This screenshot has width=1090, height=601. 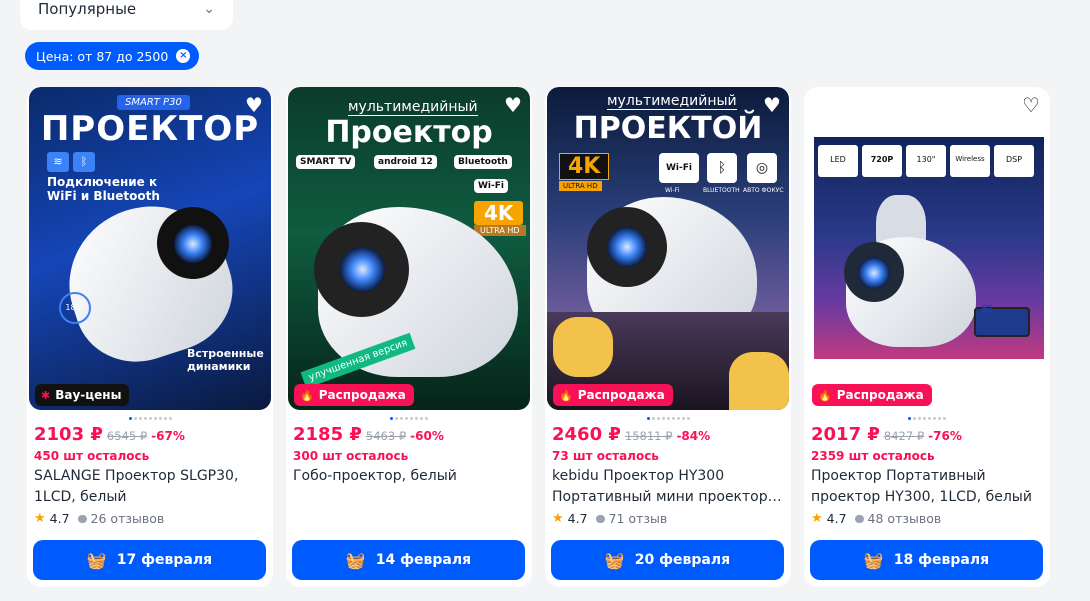 I want to click on rating: ★ 4.7 48 отзывов, so click(x=876, y=518).